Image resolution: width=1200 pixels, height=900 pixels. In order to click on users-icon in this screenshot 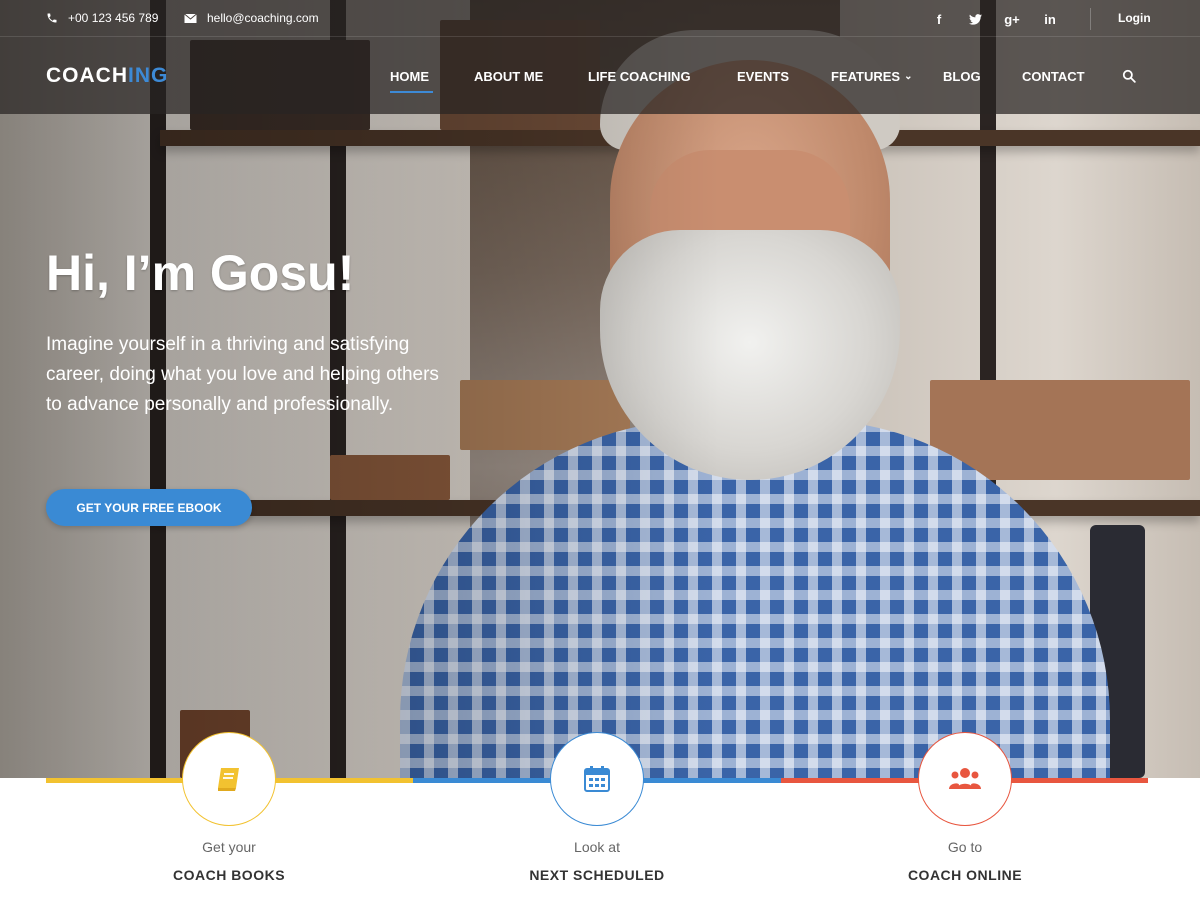, I will do `click(965, 778)`.